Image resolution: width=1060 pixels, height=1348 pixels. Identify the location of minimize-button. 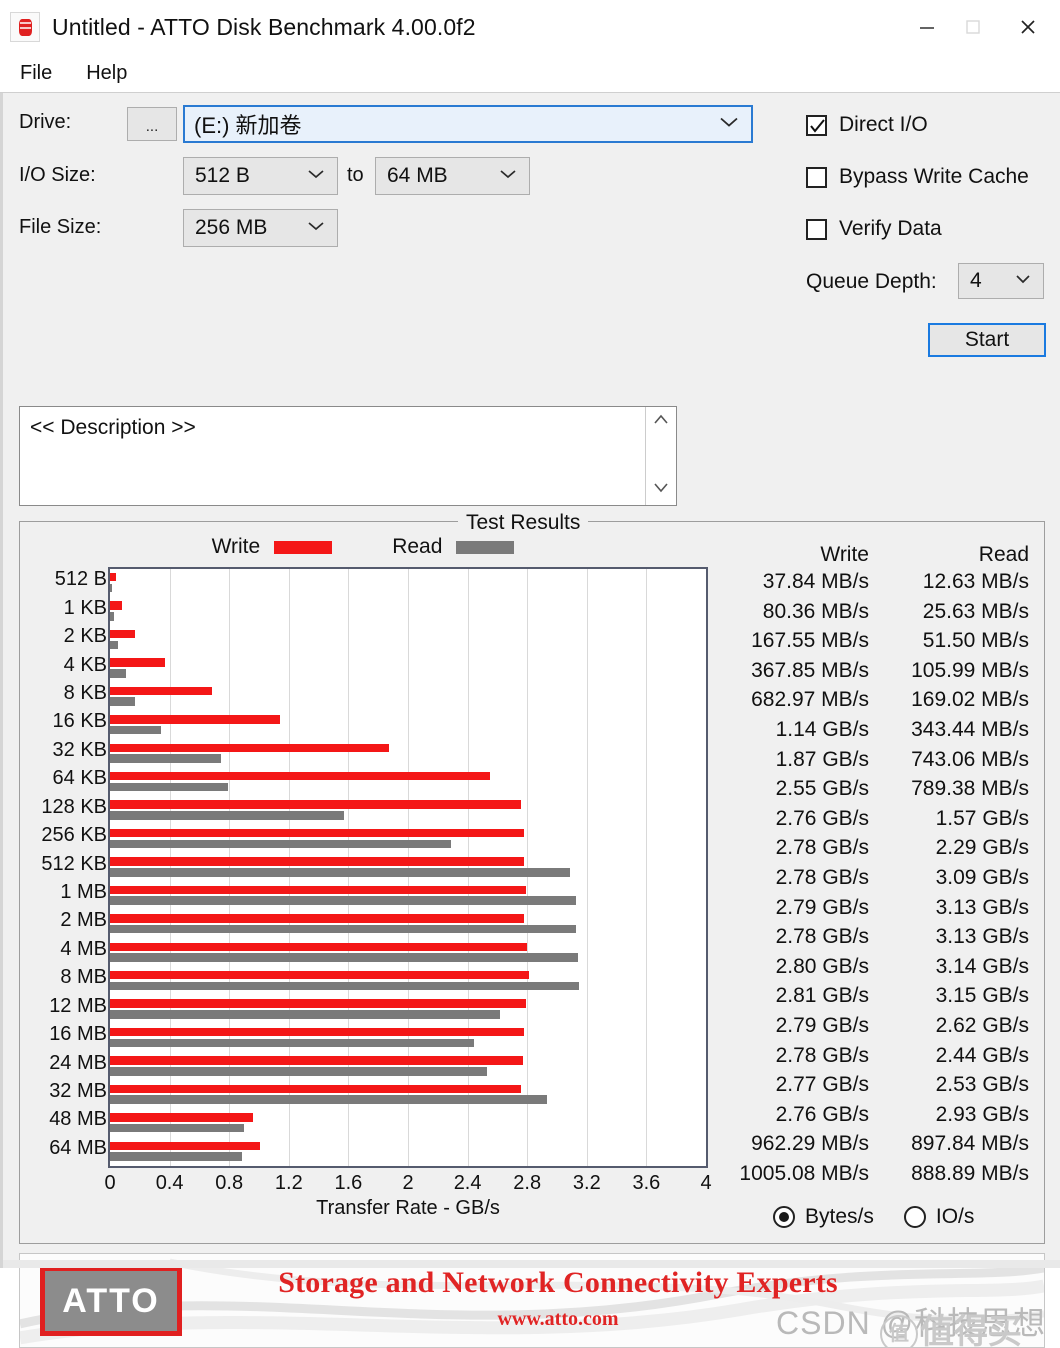
(927, 27).